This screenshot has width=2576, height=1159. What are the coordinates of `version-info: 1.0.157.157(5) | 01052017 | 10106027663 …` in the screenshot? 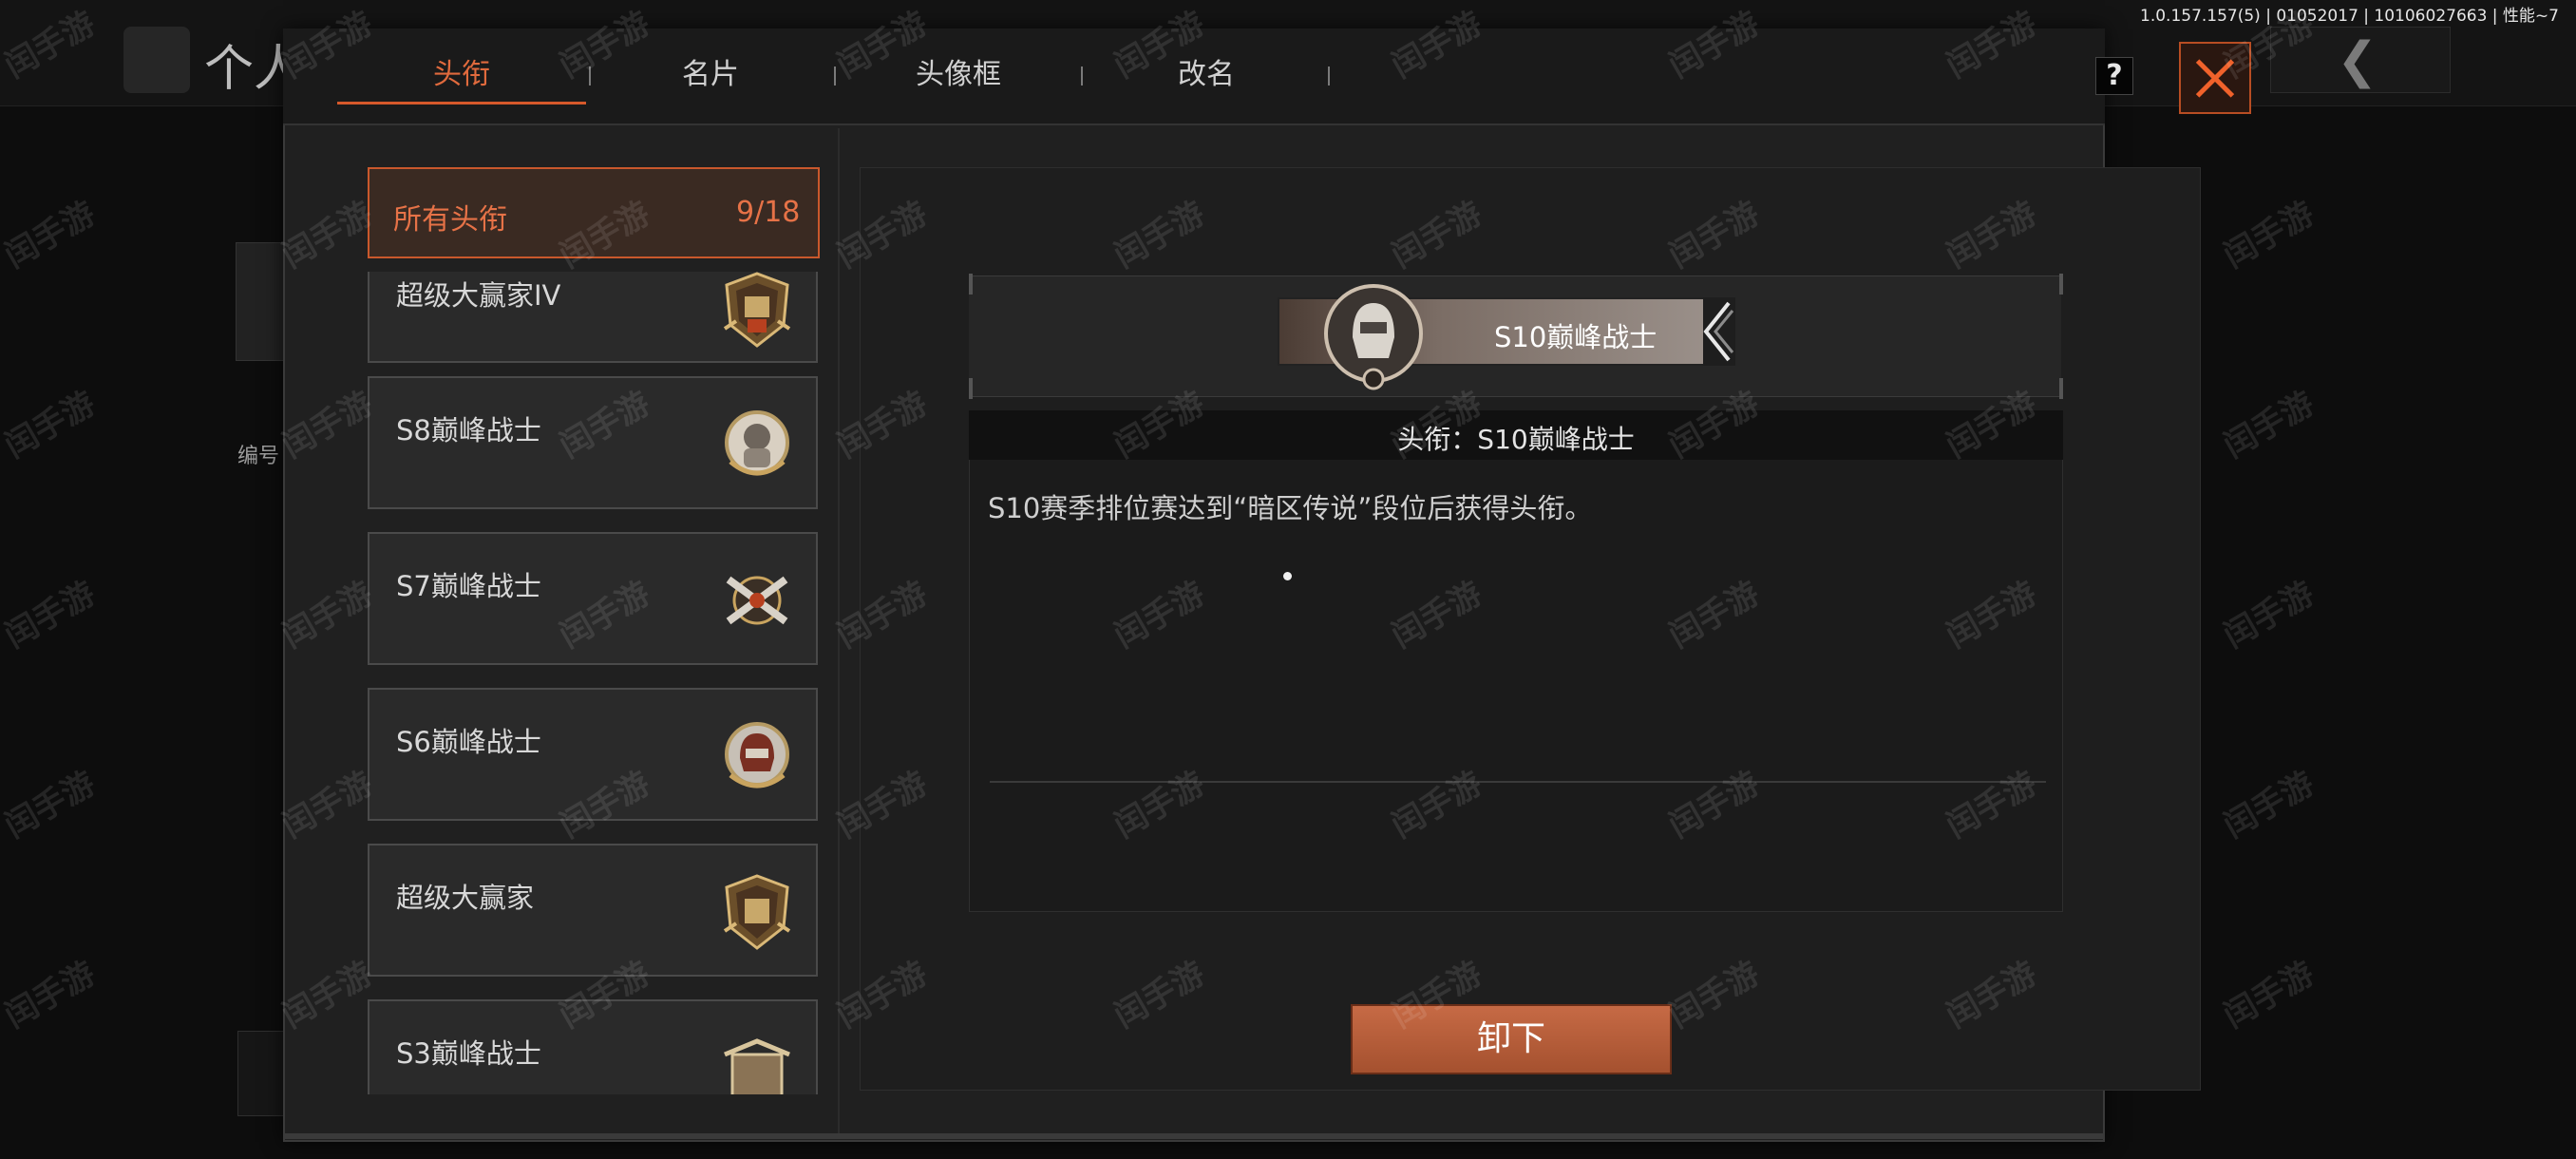 It's located at (2349, 16).